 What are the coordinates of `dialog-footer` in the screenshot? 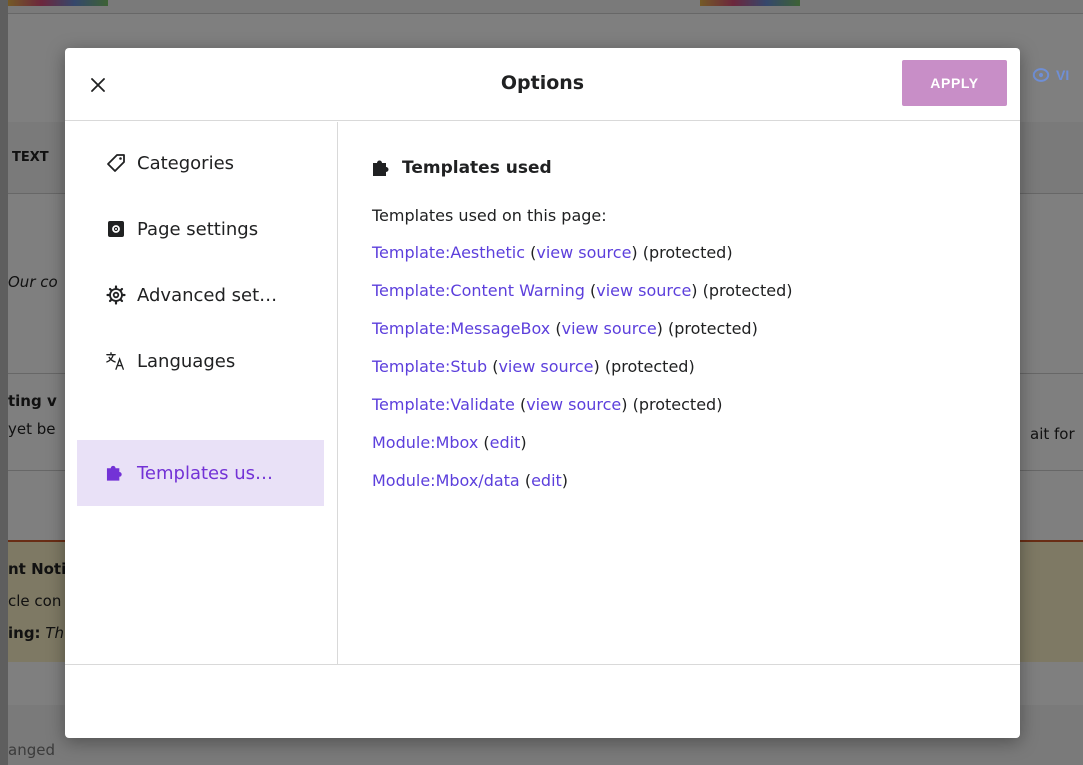 It's located at (542, 701).